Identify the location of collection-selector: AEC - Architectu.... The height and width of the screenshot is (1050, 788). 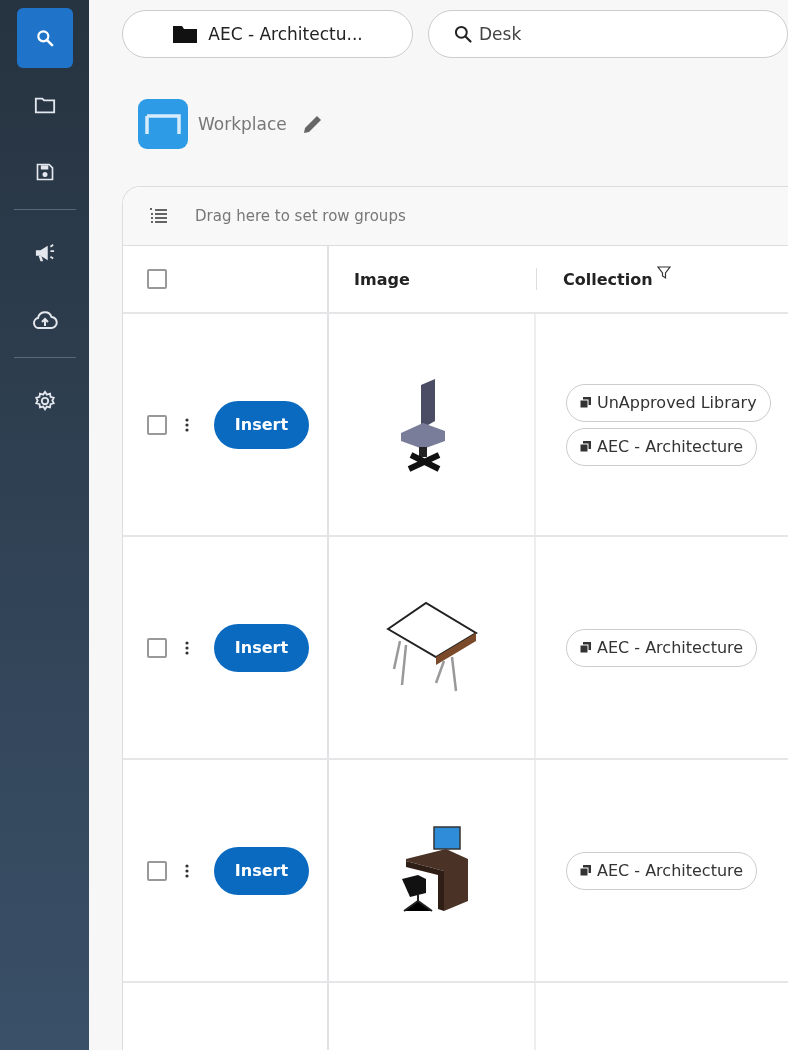
(267, 34).